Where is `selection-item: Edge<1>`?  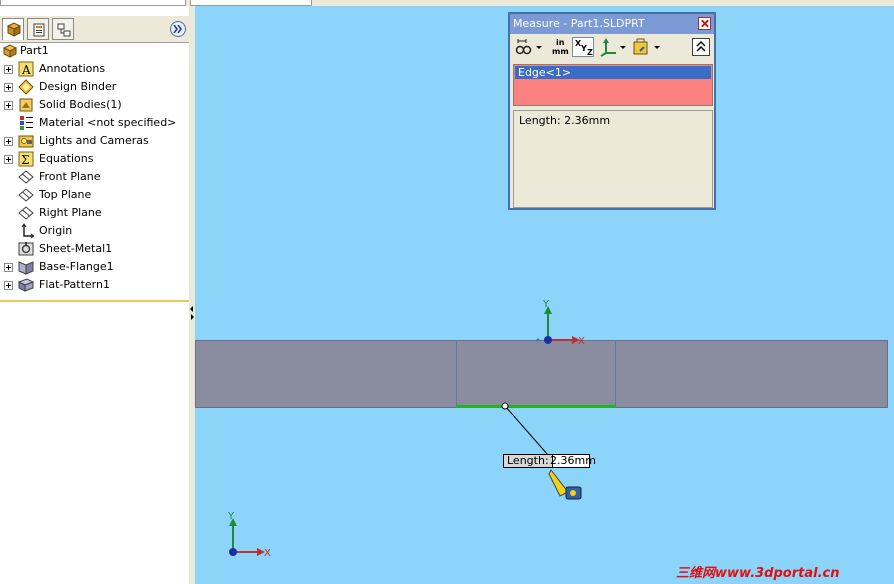
selection-item: Edge<1> is located at coordinates (613, 72).